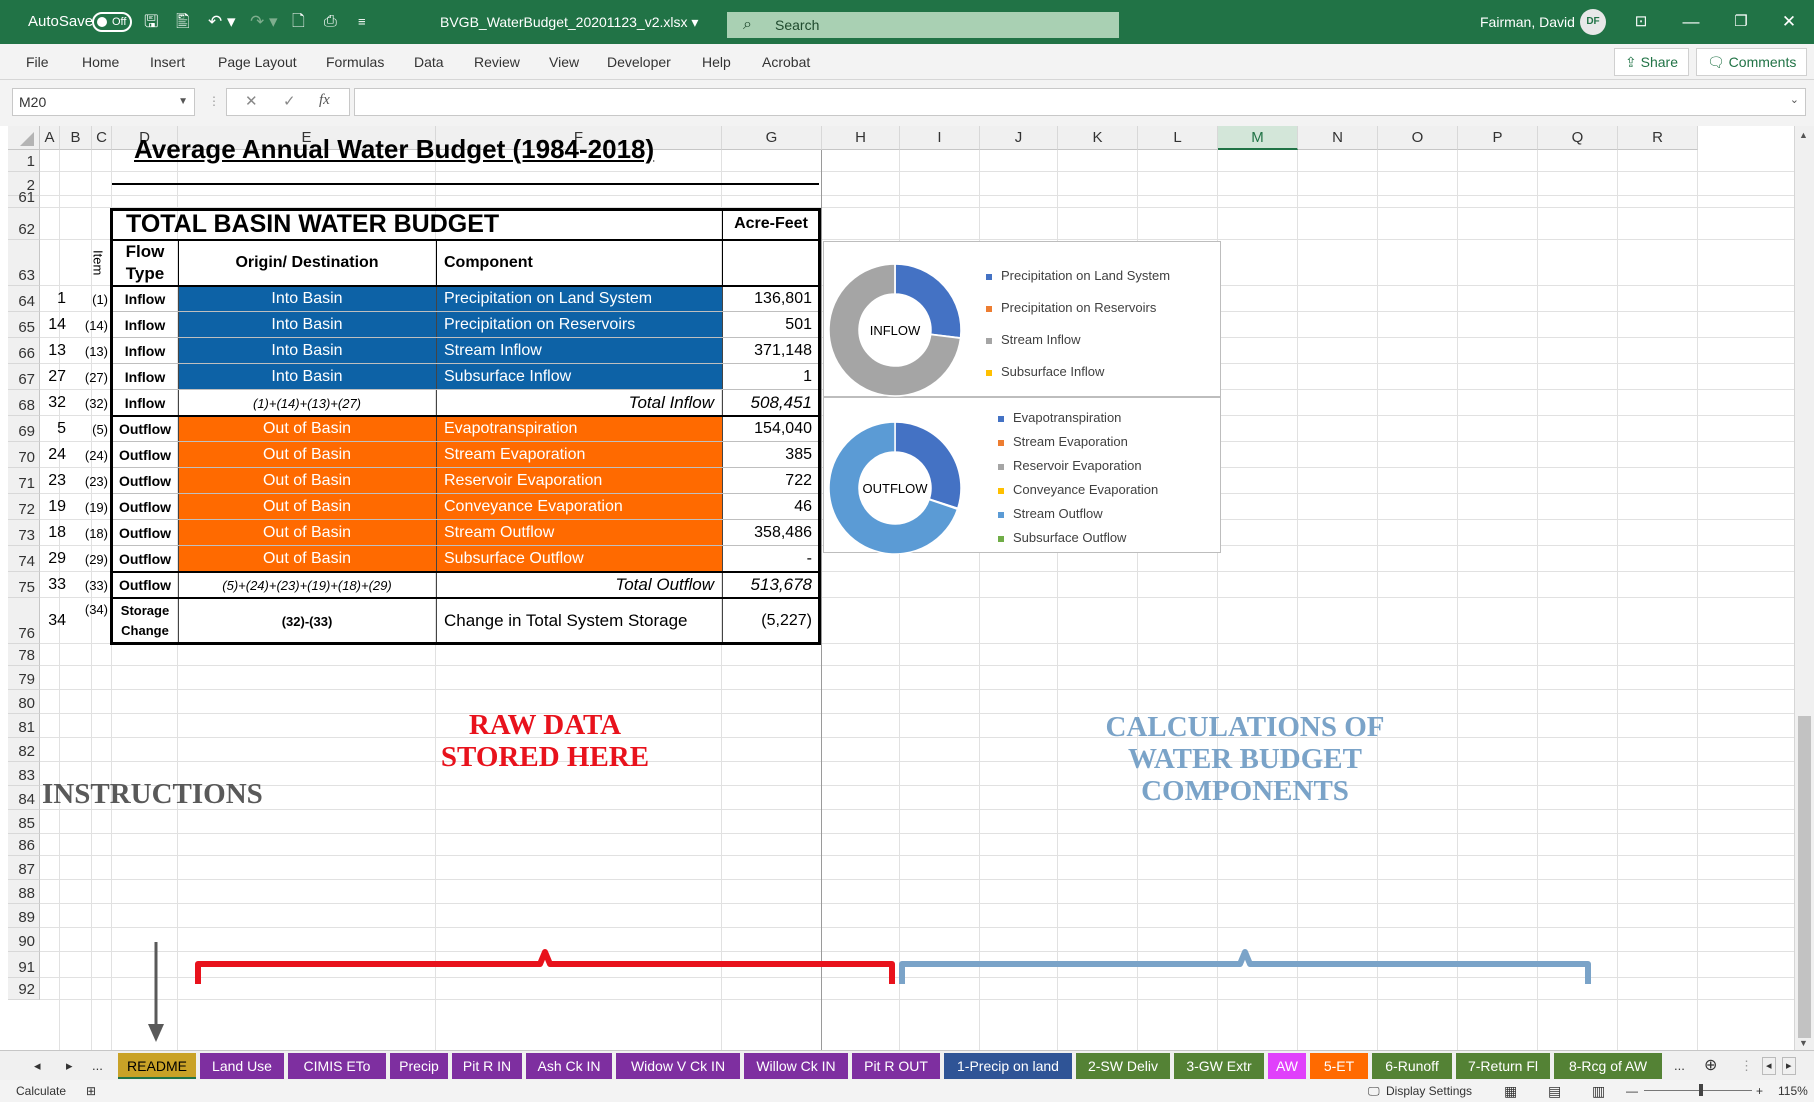 The width and height of the screenshot is (1814, 1102). I want to click on tab-view: View, so click(564, 62).